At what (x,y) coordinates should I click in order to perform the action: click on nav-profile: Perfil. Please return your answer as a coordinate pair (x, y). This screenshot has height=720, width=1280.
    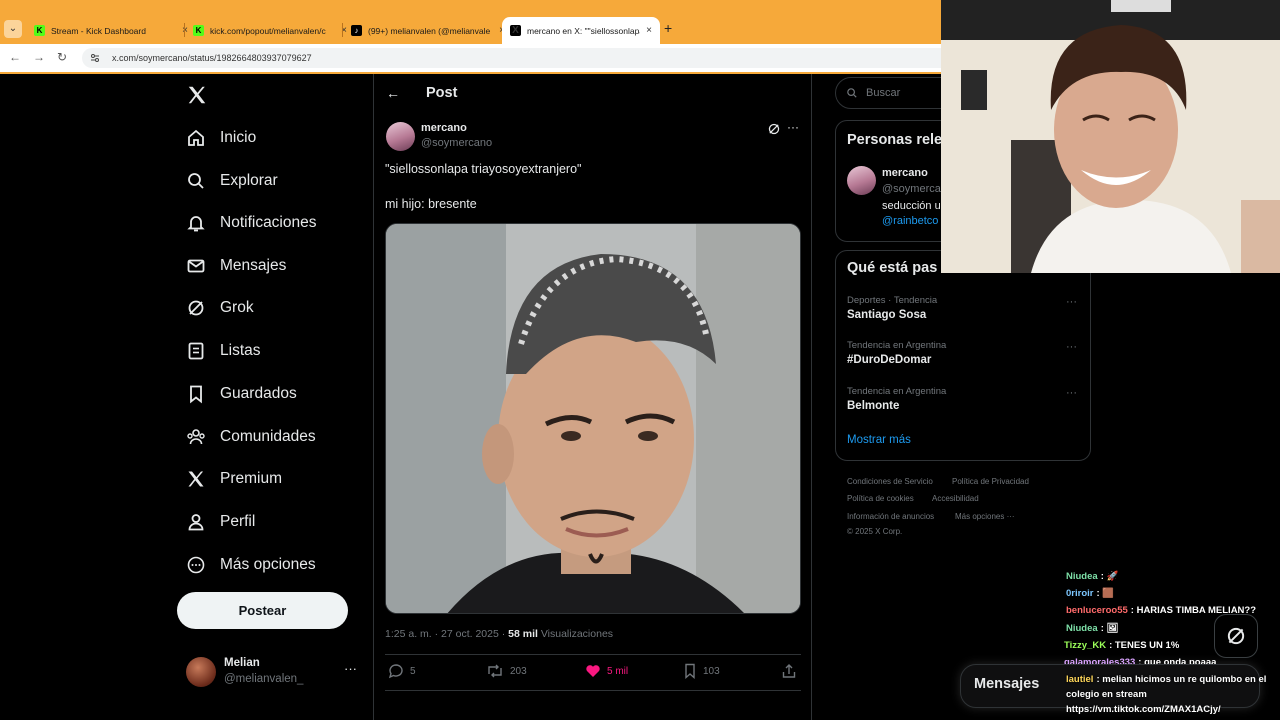
    Looking at the image, I should click on (220, 522).